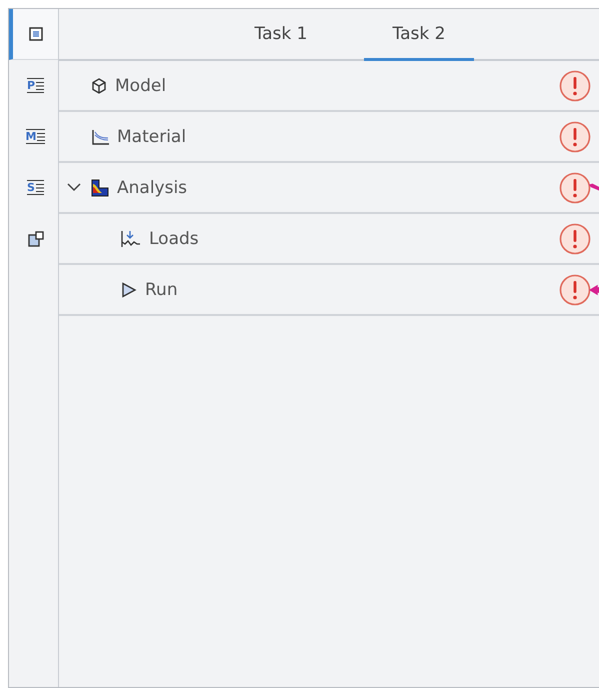 The height and width of the screenshot is (688, 599). What do you see at coordinates (174, 238) in the screenshot?
I see `tree-label: Loads` at bounding box center [174, 238].